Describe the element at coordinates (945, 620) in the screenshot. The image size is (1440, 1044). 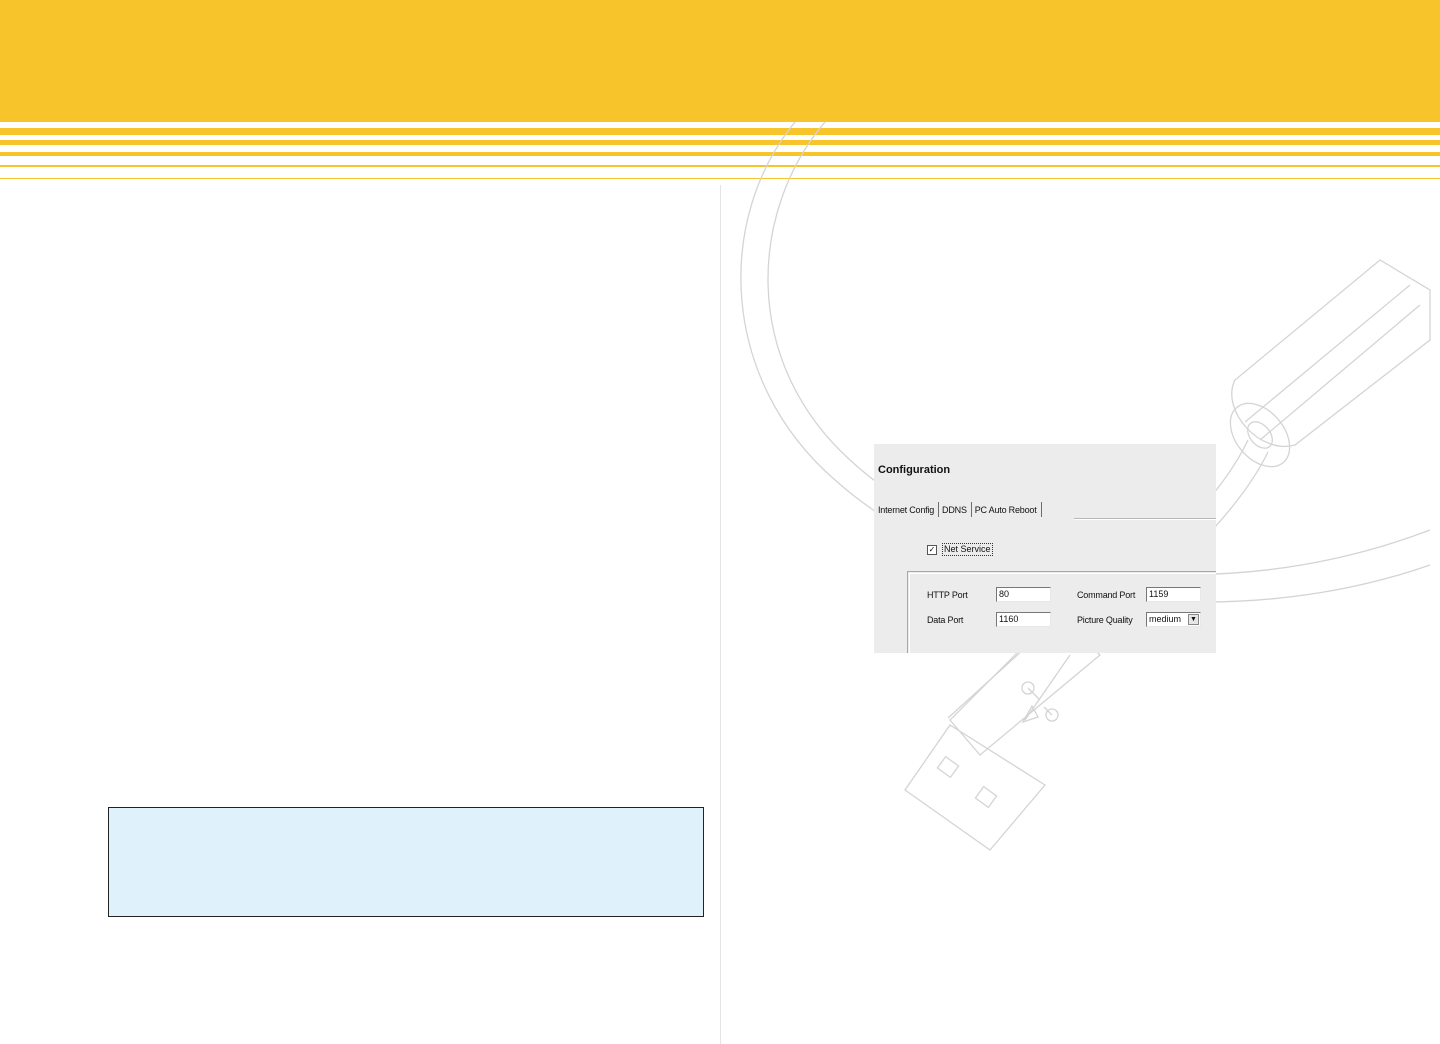
I see `data-port-label: Data Port` at that location.